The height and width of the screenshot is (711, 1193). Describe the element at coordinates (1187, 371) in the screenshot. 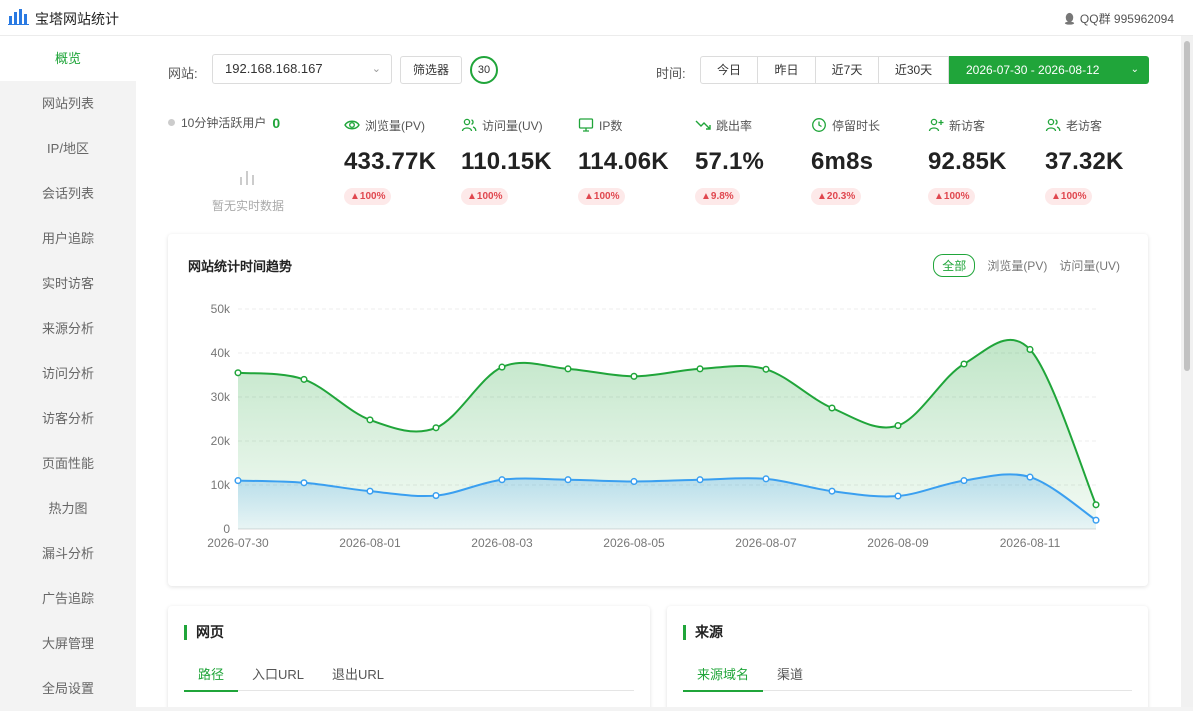

I see `scrollbar` at that location.